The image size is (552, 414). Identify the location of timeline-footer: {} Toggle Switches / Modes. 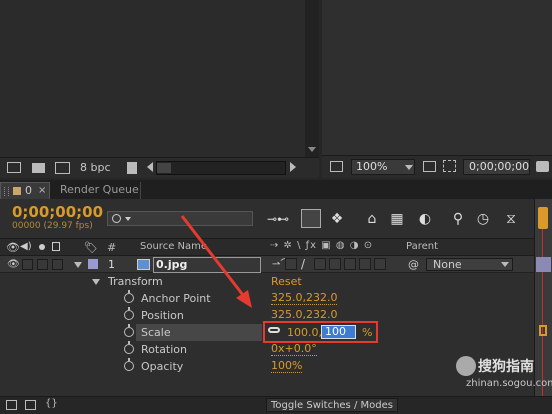
(276, 405).